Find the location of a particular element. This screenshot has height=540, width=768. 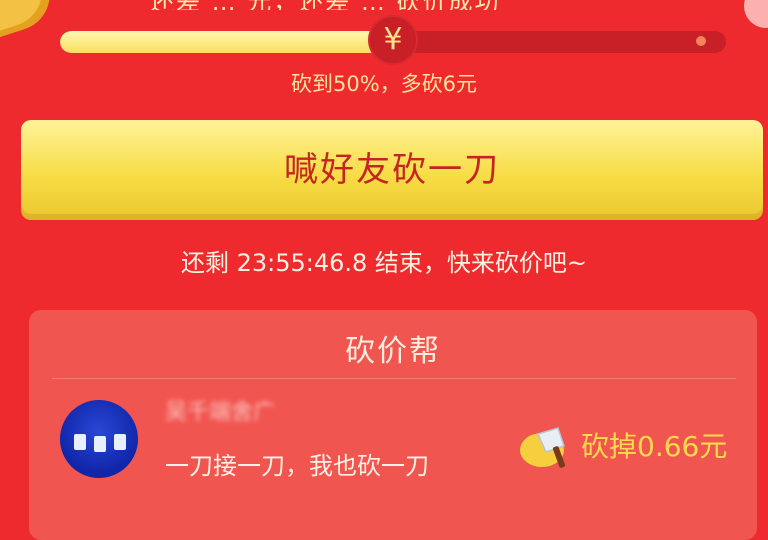

divider is located at coordinates (394, 378).